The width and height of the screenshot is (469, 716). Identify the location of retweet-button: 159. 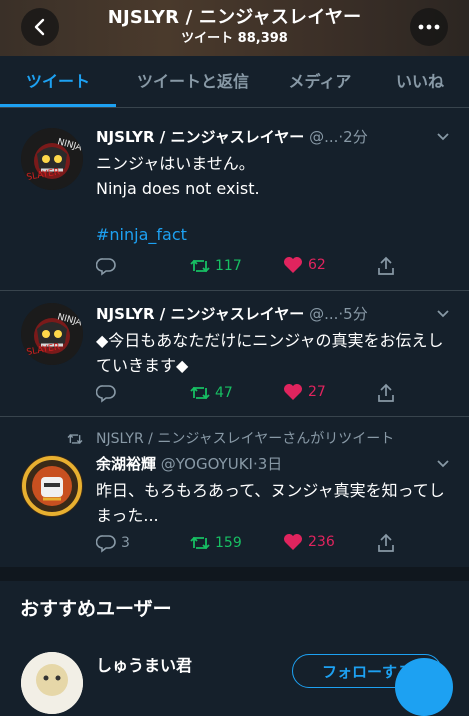
(215, 543).